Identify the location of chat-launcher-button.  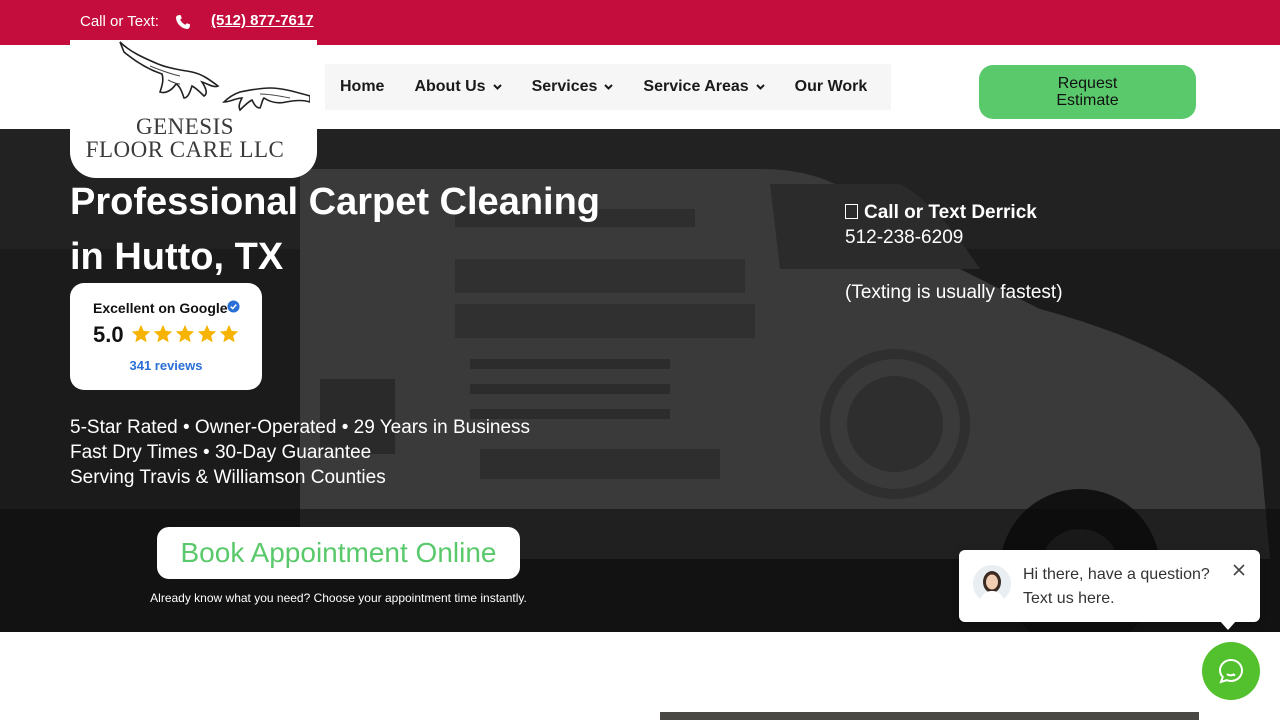
(1231, 671).